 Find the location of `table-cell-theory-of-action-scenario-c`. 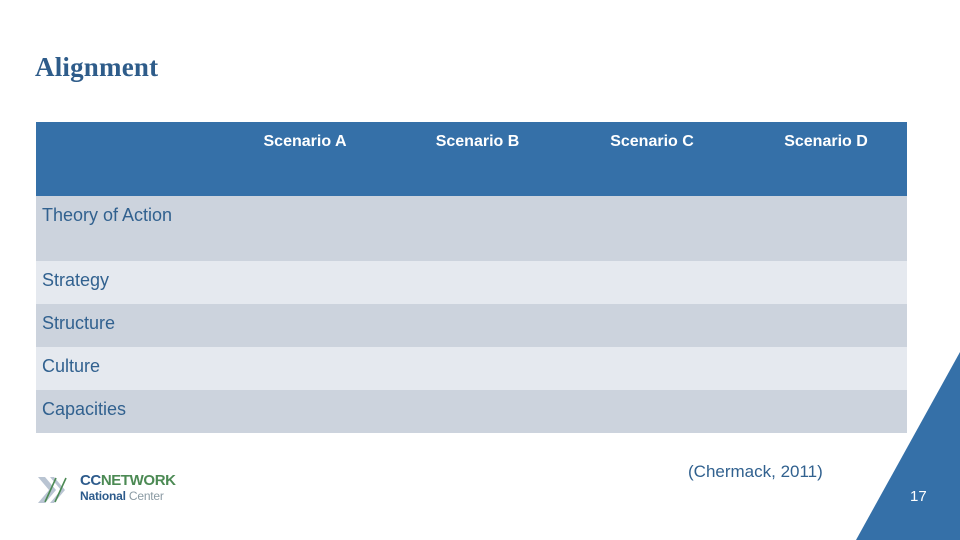

table-cell-theory-of-action-scenario-c is located at coordinates (646, 228).